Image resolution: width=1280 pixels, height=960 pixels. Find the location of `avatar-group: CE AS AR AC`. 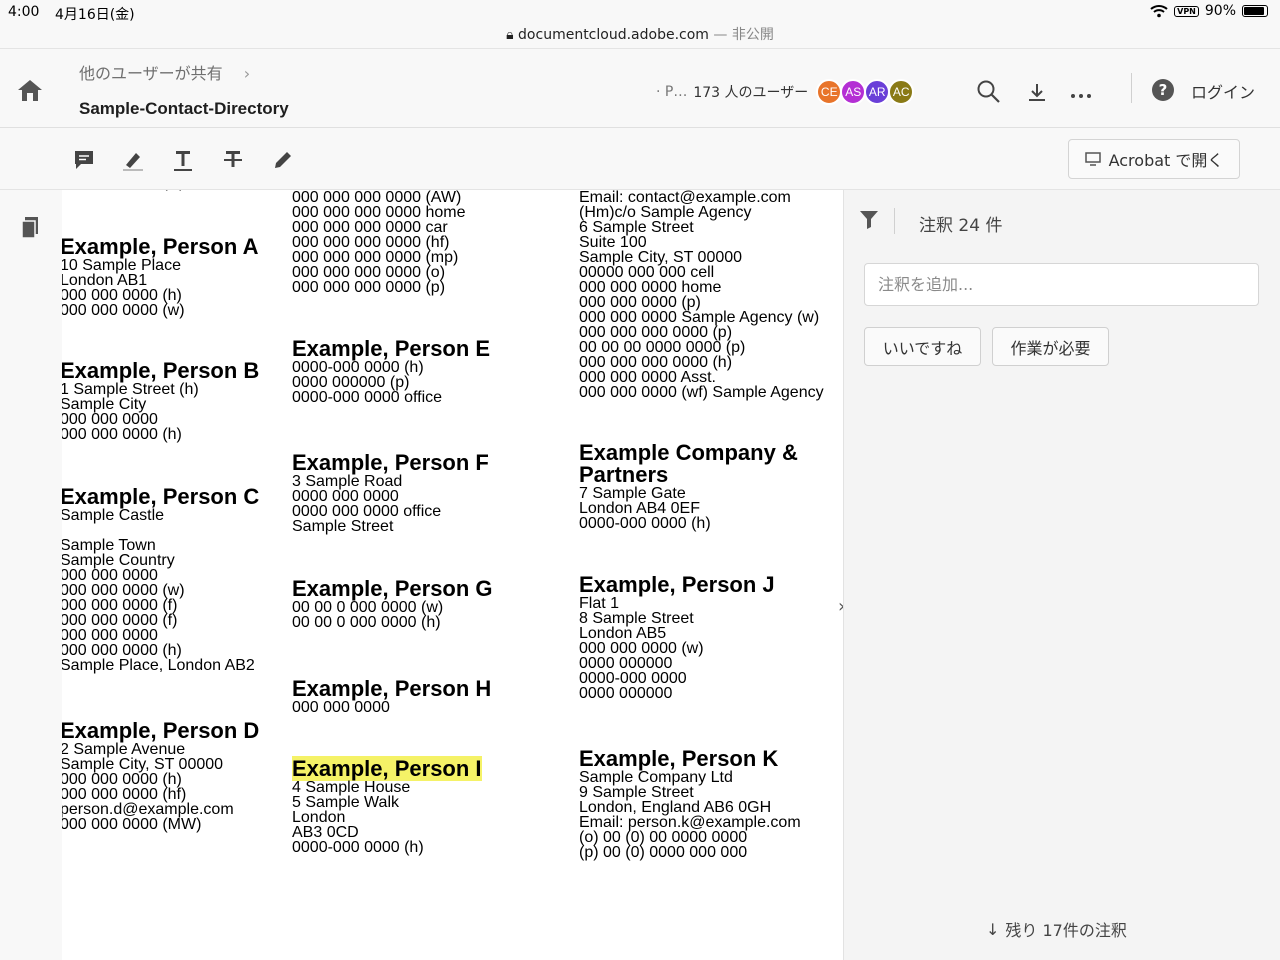

avatar-group: CE AS AR AC is located at coordinates (865, 92).